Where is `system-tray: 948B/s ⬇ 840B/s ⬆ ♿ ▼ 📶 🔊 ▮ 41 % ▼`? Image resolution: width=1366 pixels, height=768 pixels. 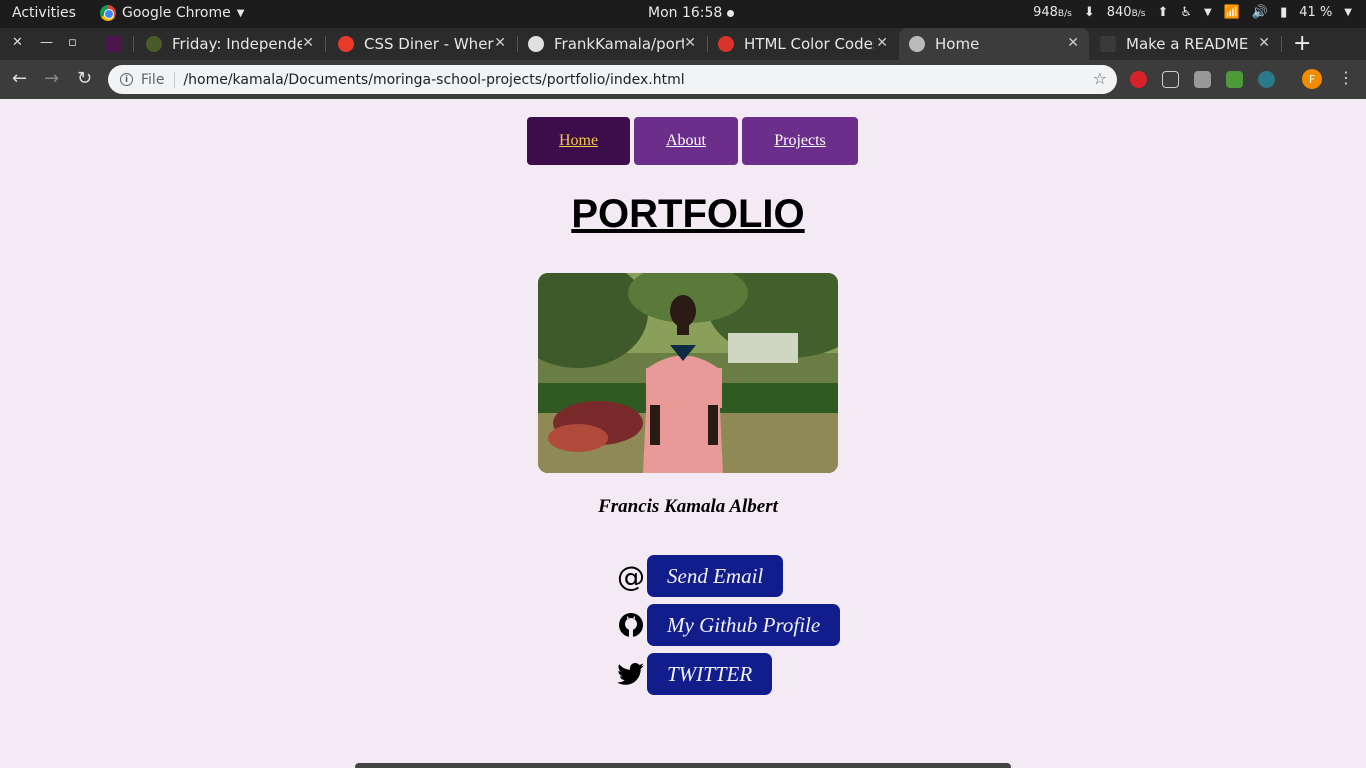
system-tray: 948B/s ⬇ 840B/s ⬆ ♿ ▼ 📶 🔊 ▮ 41 % ▼ is located at coordinates (1192, 12).